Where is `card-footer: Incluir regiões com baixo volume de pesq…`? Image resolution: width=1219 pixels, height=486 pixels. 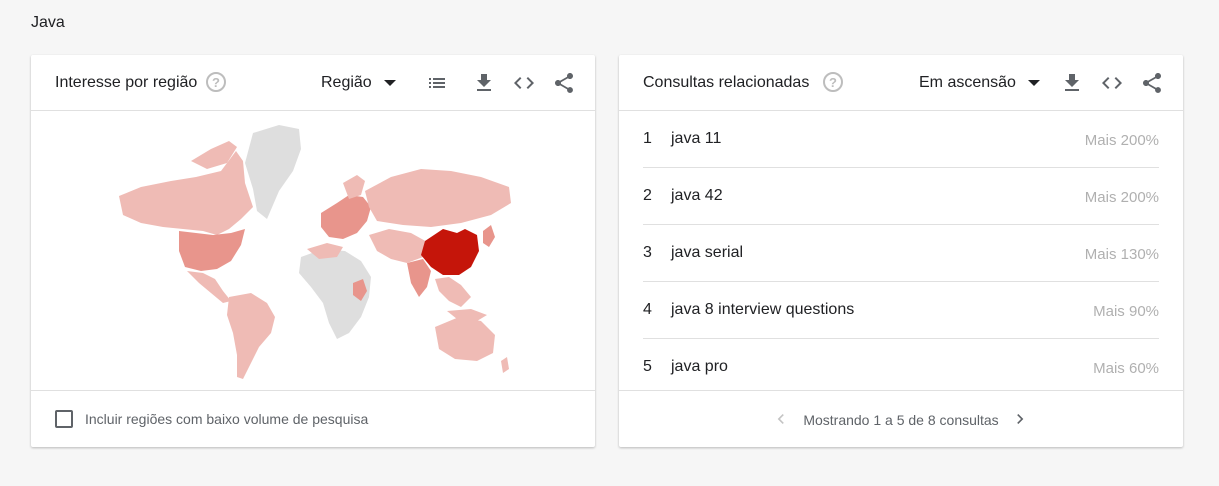 card-footer: Incluir regiões com baixo volume de pesq… is located at coordinates (313, 418).